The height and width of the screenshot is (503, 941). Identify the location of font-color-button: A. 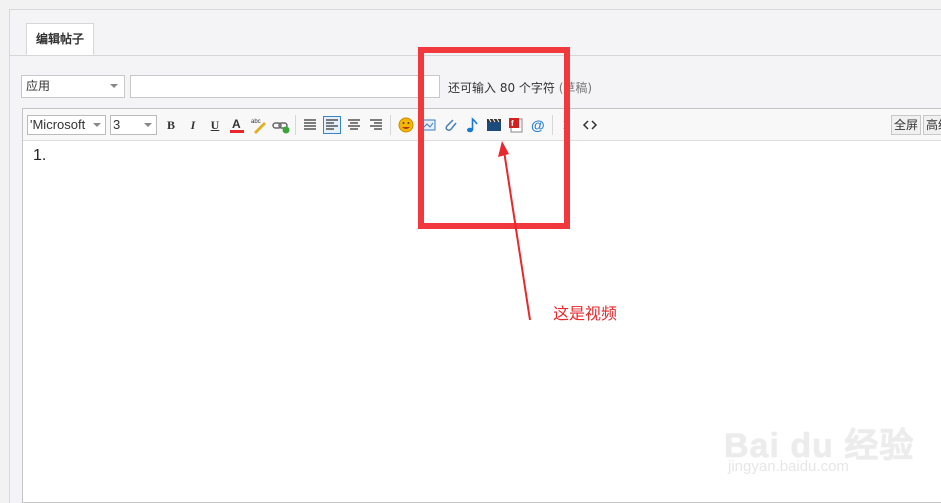
(237, 125).